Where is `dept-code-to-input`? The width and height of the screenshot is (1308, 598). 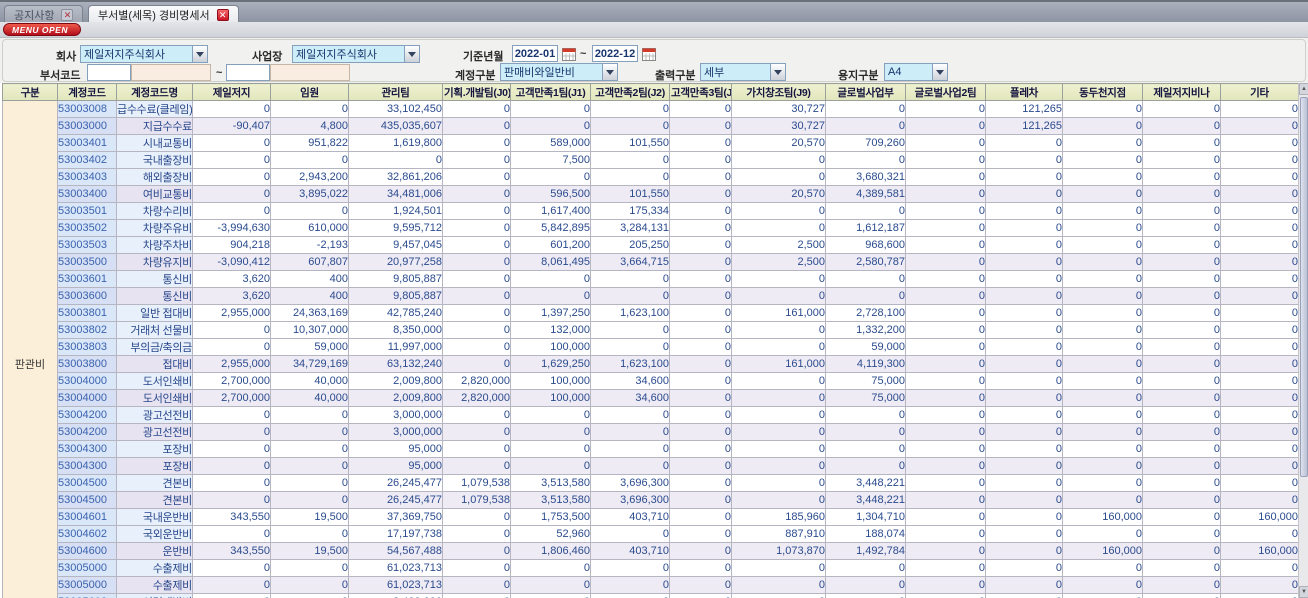 dept-code-to-input is located at coordinates (248, 72).